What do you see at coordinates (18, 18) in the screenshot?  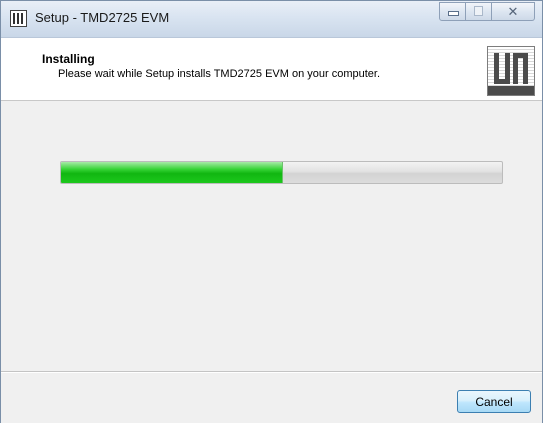 I see `setup-app-icon` at bounding box center [18, 18].